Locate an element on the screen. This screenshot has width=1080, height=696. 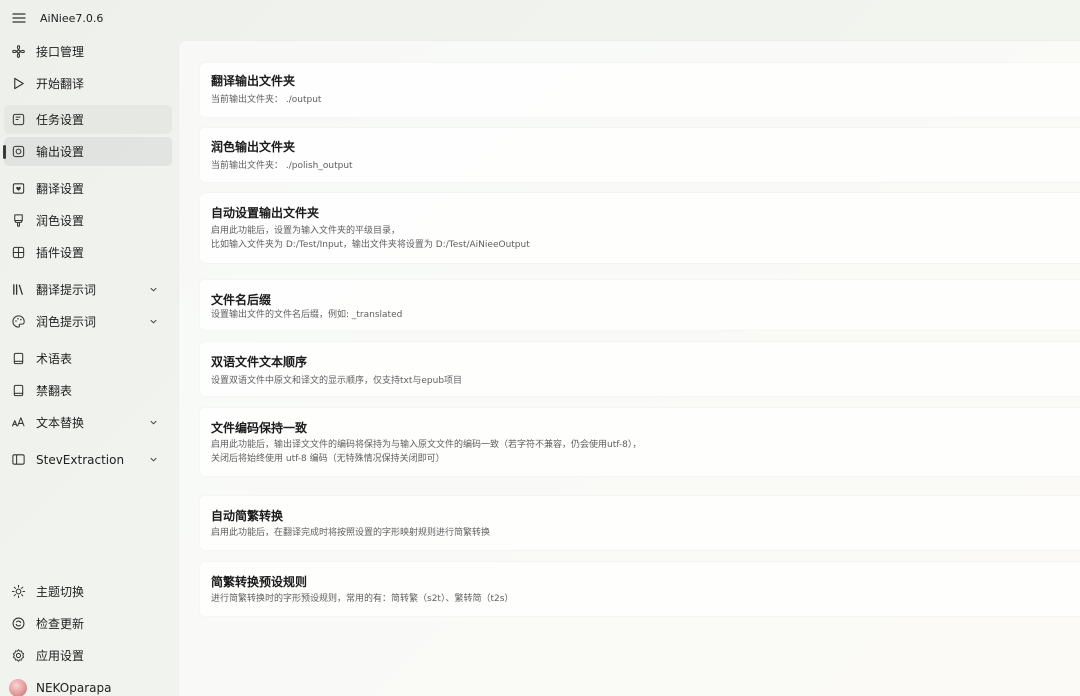
sidebar-item-output-settings: 输出设置 is located at coordinates (87, 151).